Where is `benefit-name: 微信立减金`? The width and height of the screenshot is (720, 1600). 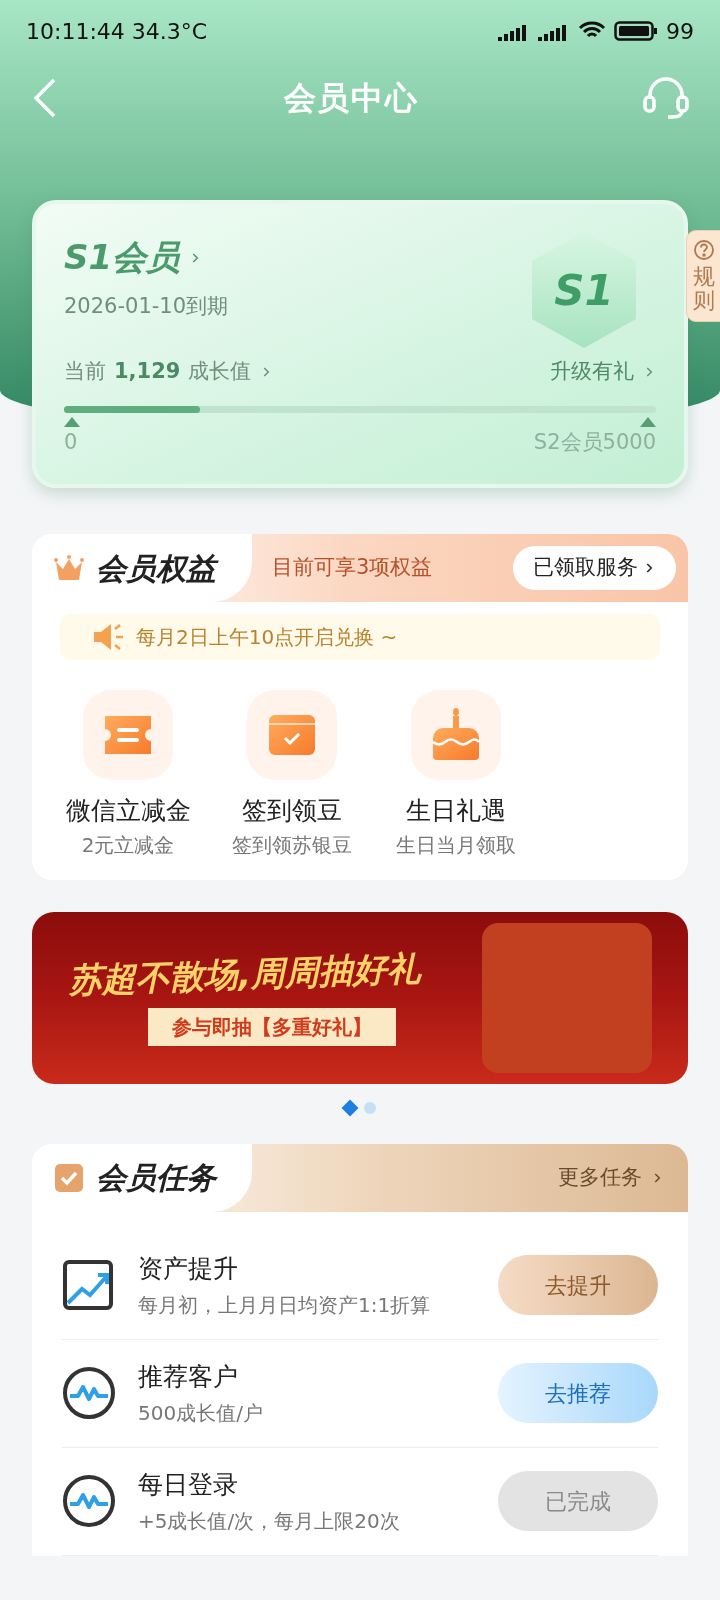 benefit-name: 微信立减金 is located at coordinates (128, 811).